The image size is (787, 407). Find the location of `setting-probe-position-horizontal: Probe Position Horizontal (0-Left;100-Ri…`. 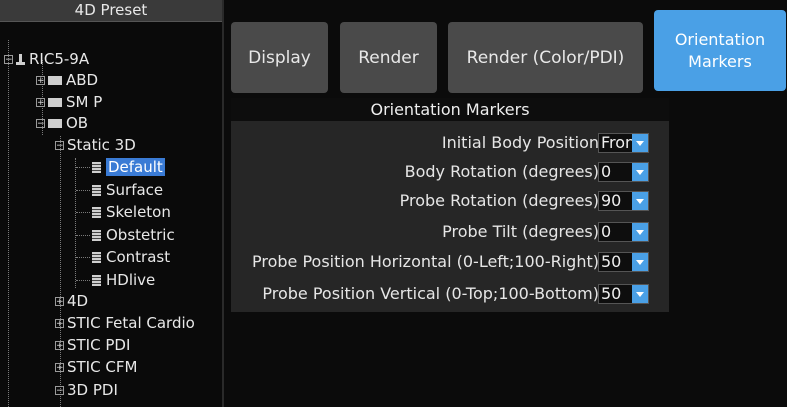

setting-probe-position-horizontal: Probe Position Horizontal (0-Left;100-Ri… is located at coordinates (450, 262).